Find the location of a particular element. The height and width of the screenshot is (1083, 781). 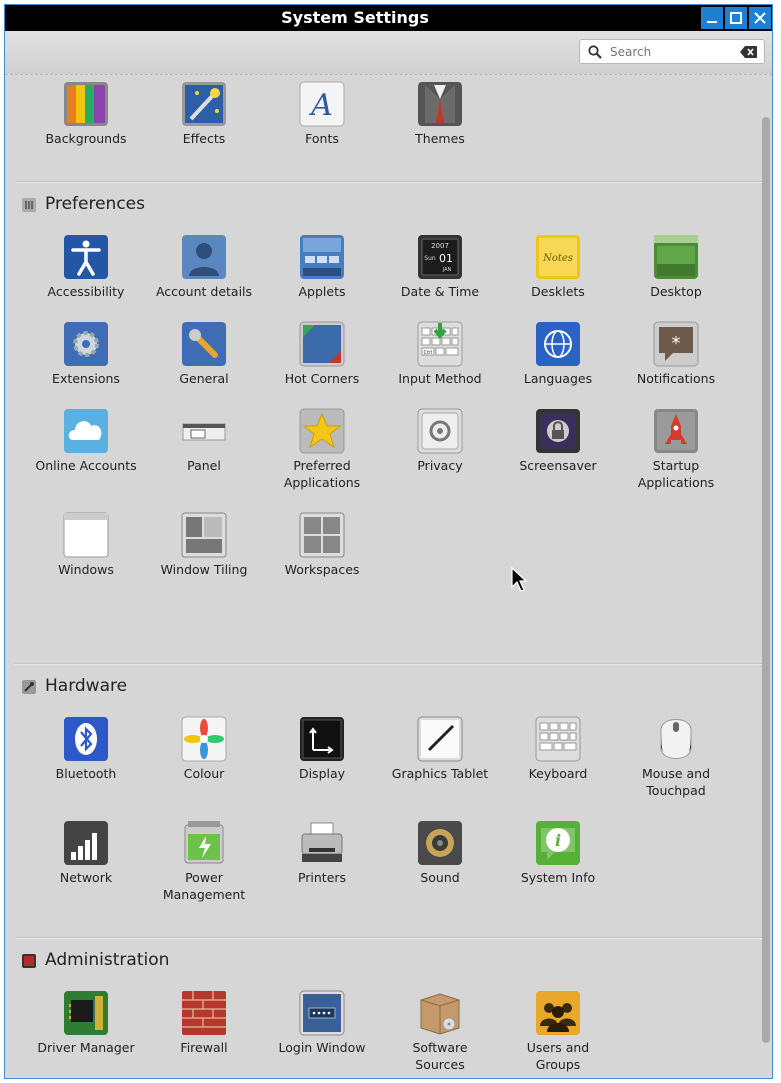

clock-icon: 2007 Sun 01 JAN is located at coordinates (440, 257).